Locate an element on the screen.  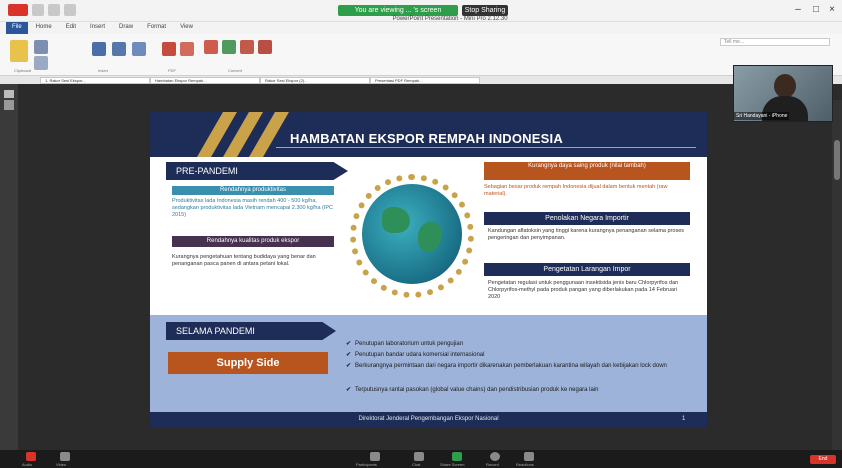
share-screen-icon is located at coordinates (457, 456).